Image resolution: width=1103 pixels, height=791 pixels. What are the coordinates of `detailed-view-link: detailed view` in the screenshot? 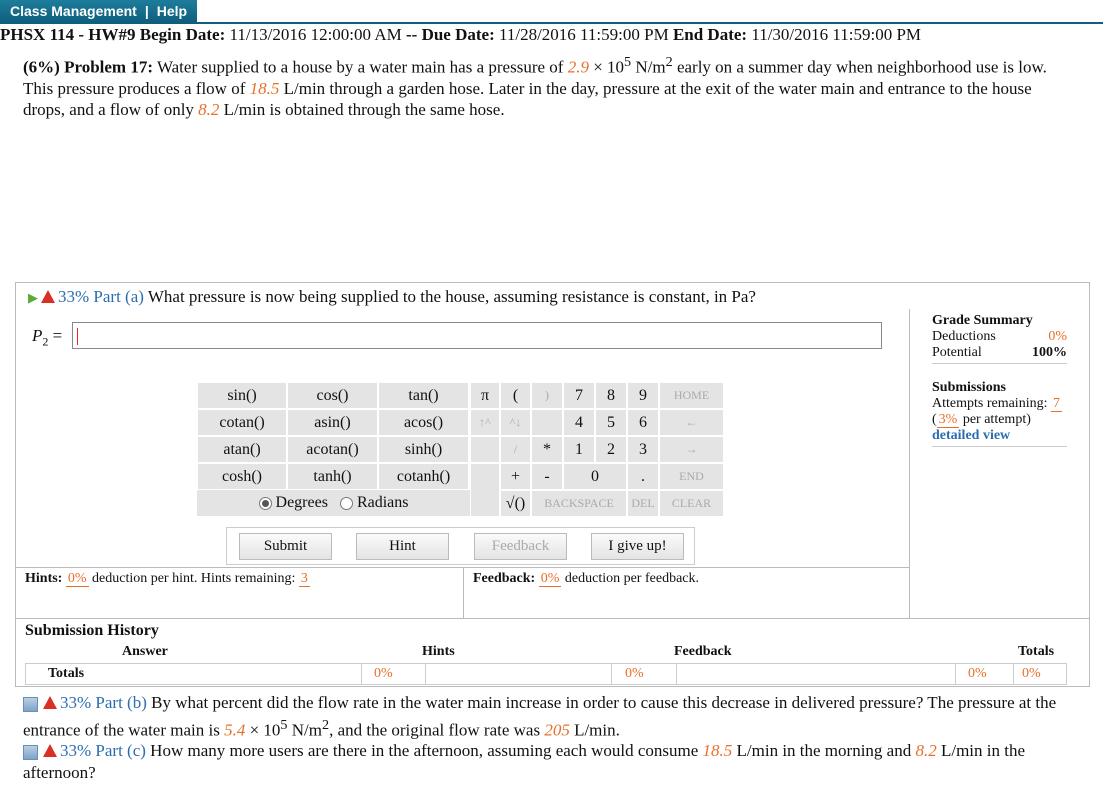 It's located at (971, 435).